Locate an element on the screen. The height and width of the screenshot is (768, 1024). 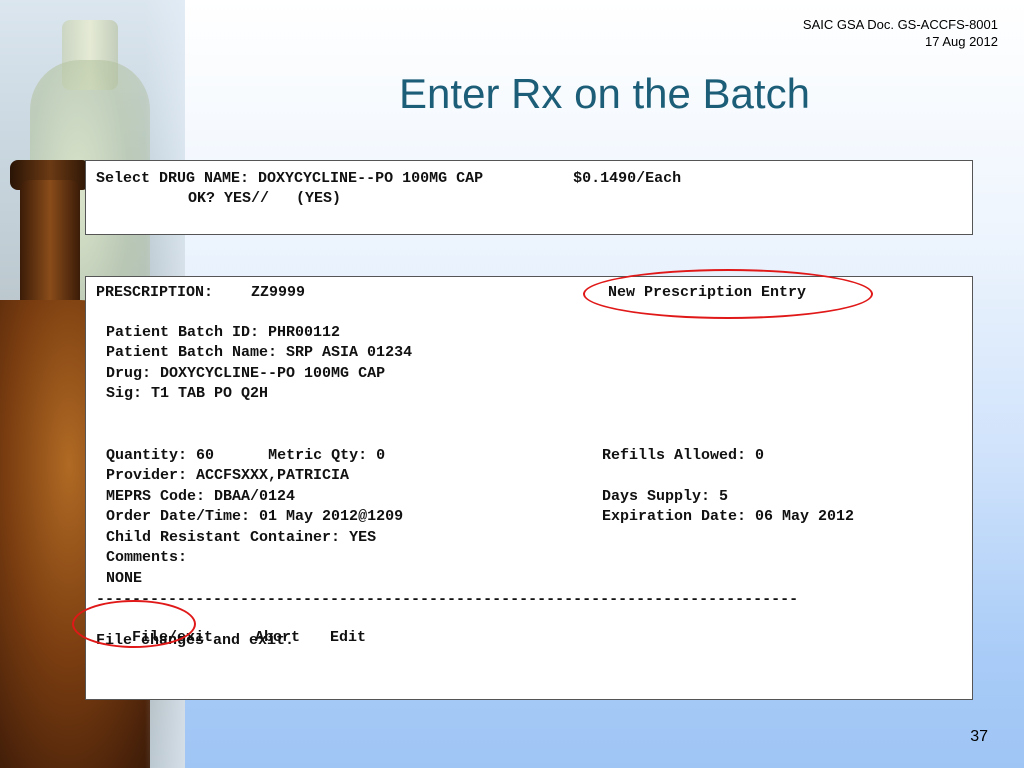
field-label: Sig: is located at coordinates (124, 393).